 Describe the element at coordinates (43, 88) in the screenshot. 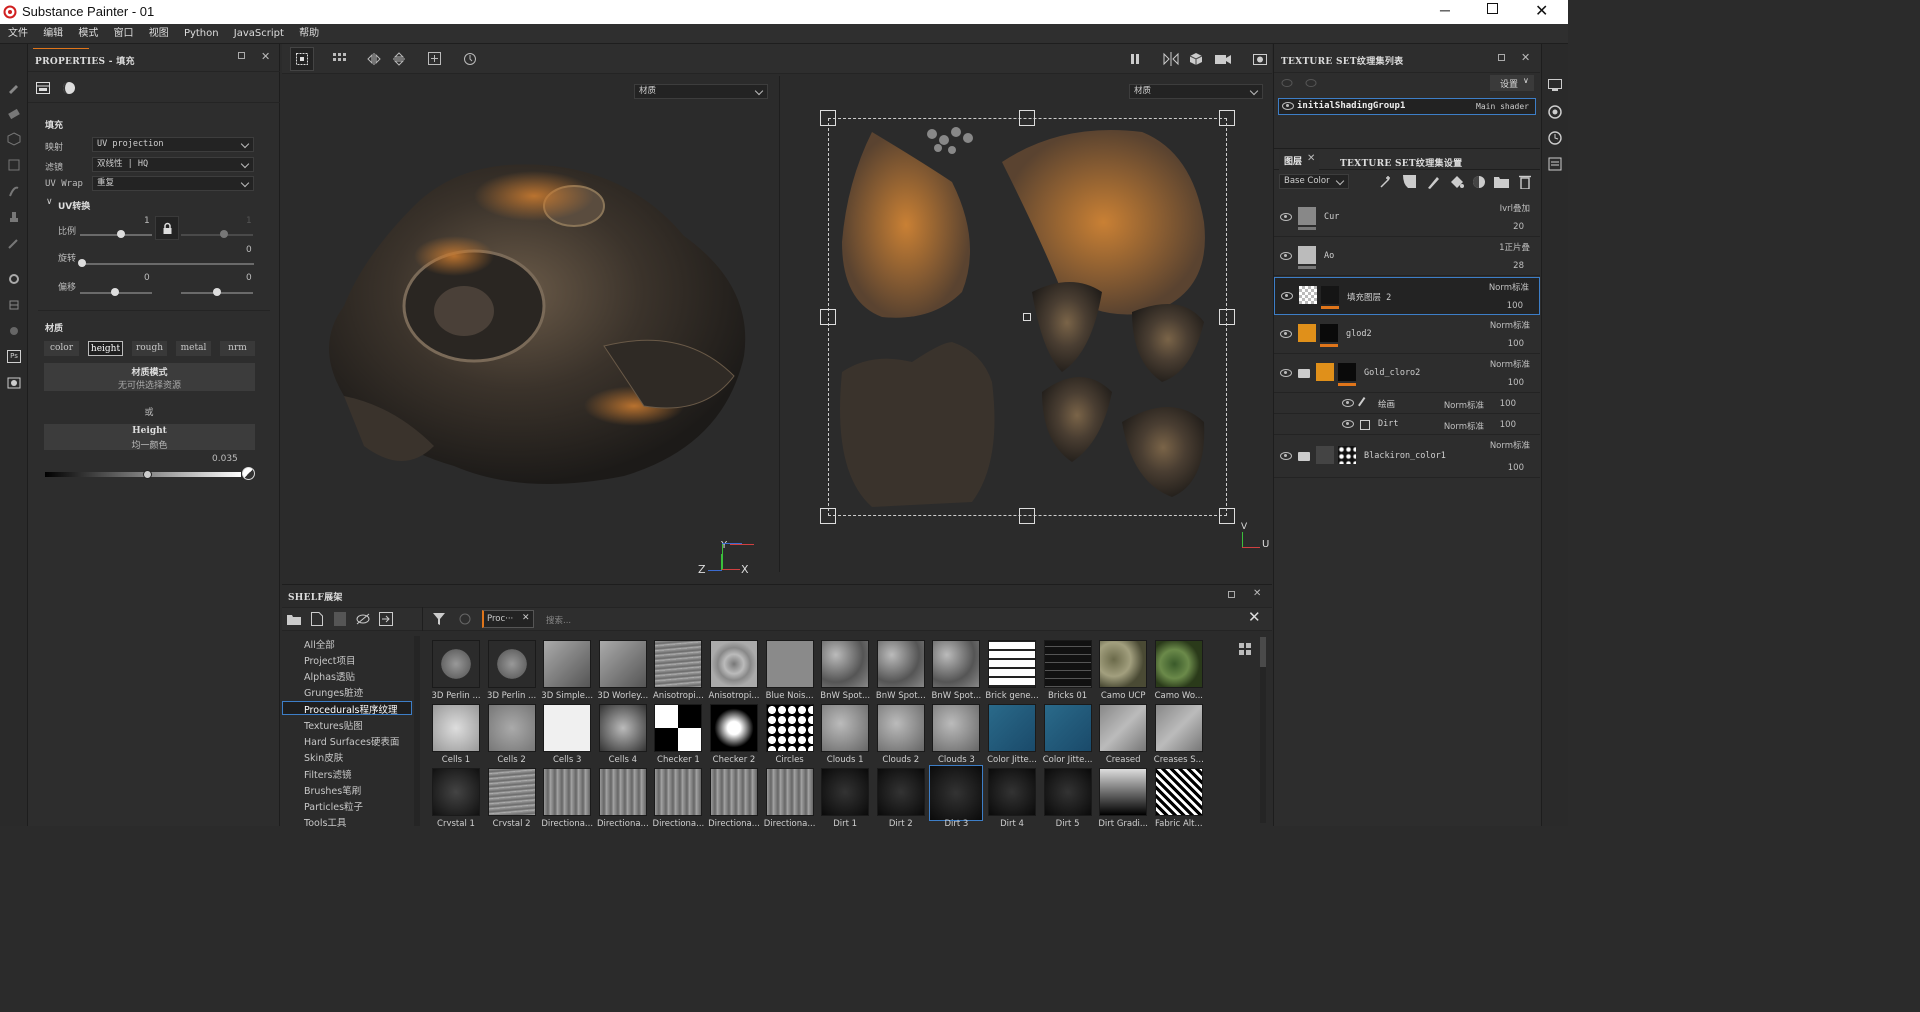

I see `fill-settings-tab-icon` at that location.